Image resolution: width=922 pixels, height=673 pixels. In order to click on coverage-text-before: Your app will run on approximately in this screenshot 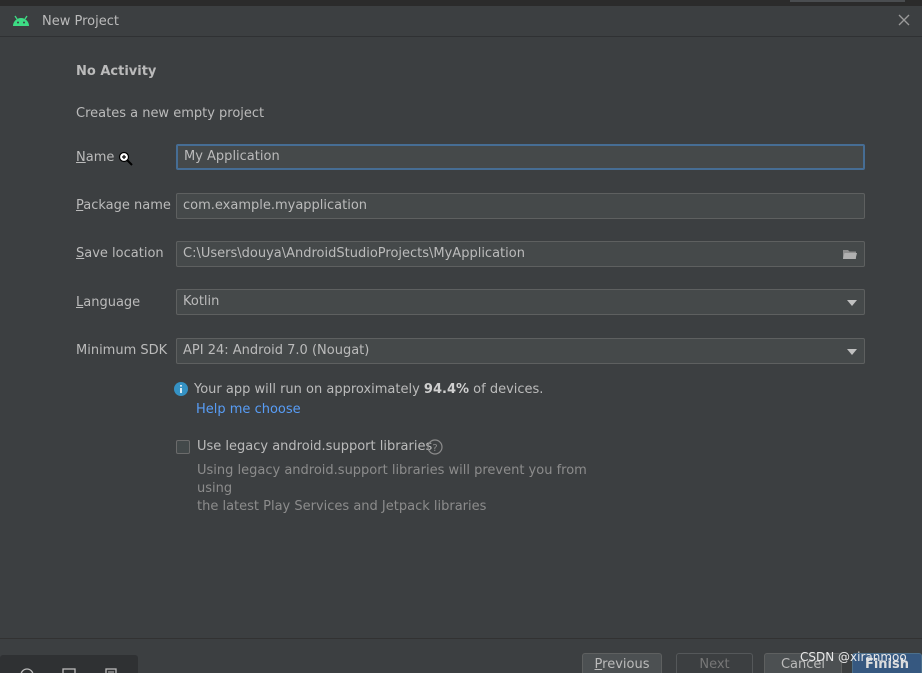, I will do `click(309, 389)`.